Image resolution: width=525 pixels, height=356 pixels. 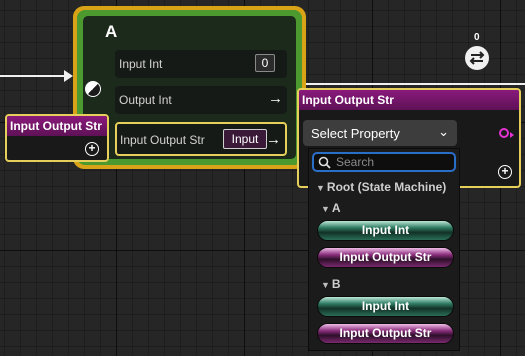 I want to click on search-field, so click(x=384, y=162).